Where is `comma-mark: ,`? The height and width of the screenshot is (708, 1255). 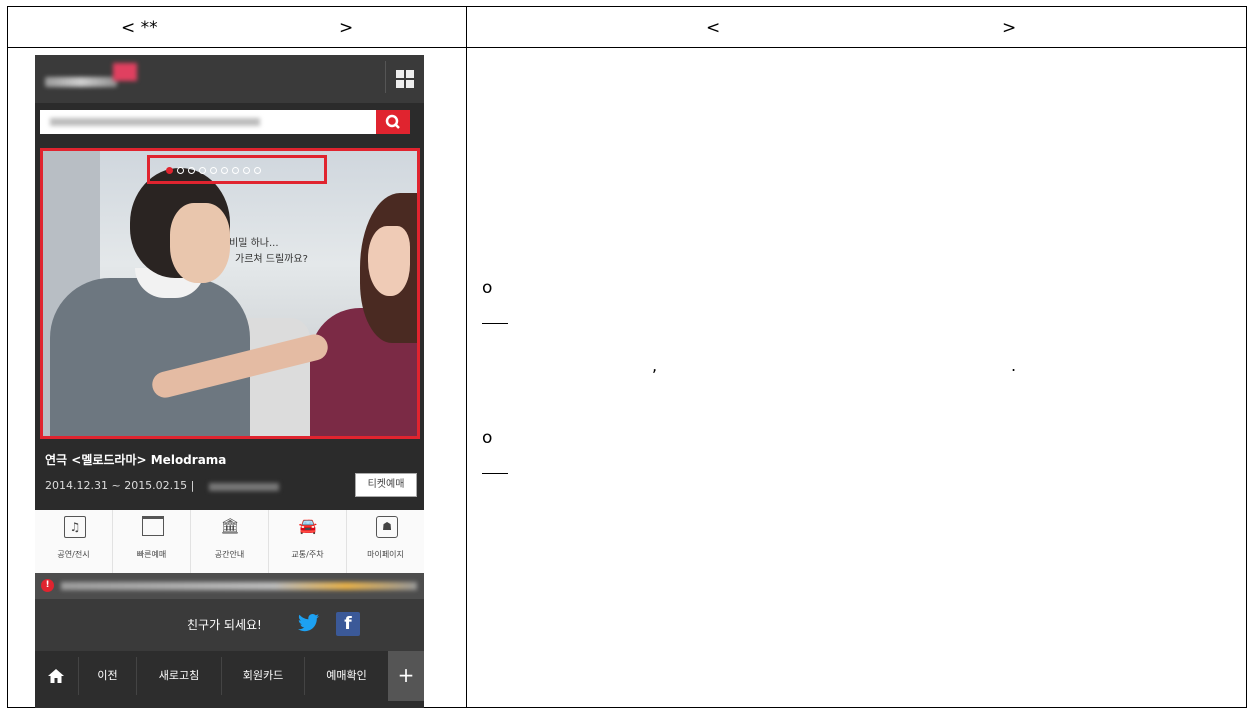
comma-mark: , is located at coordinates (655, 365).